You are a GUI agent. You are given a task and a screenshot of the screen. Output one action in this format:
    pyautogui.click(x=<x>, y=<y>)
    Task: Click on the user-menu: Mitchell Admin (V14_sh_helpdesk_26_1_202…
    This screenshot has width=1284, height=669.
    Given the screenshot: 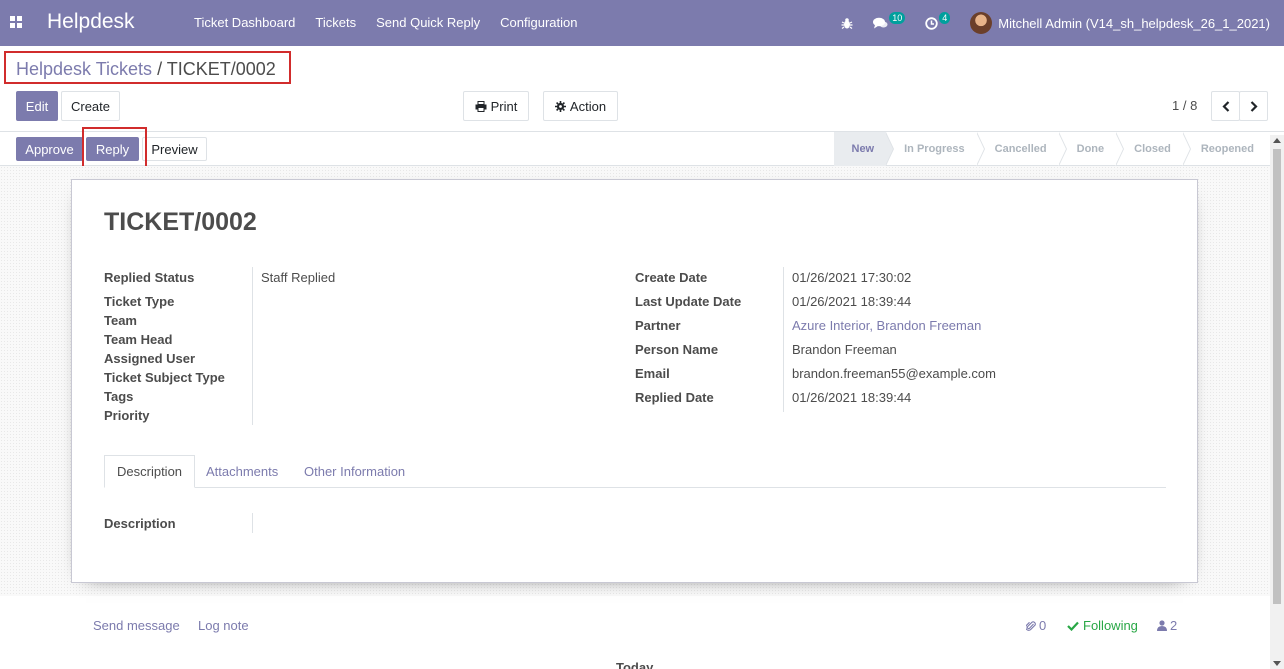 What is the action you would take?
    pyautogui.click(x=1134, y=23)
    